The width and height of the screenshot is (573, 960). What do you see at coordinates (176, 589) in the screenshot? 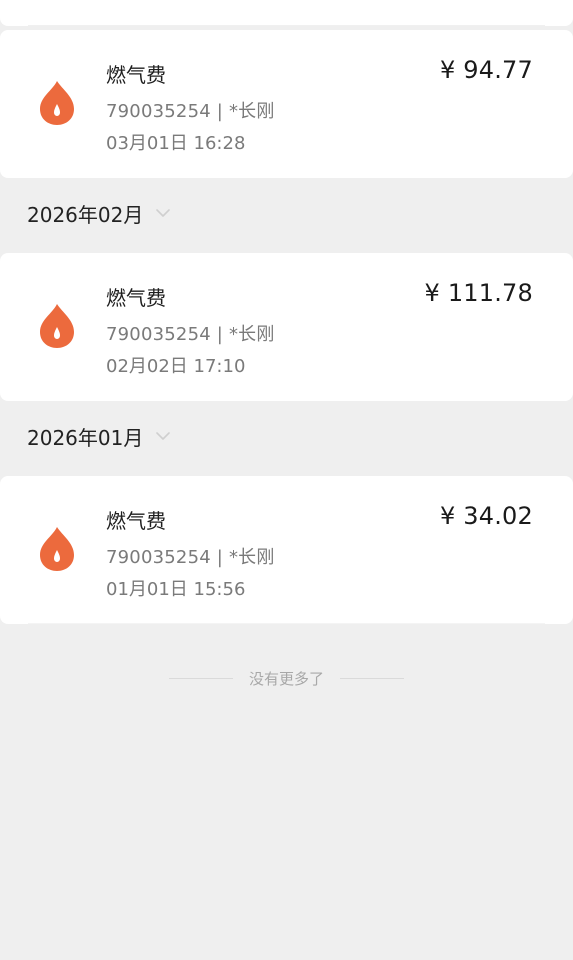
I see `record-date: 01月01日 15:56` at bounding box center [176, 589].